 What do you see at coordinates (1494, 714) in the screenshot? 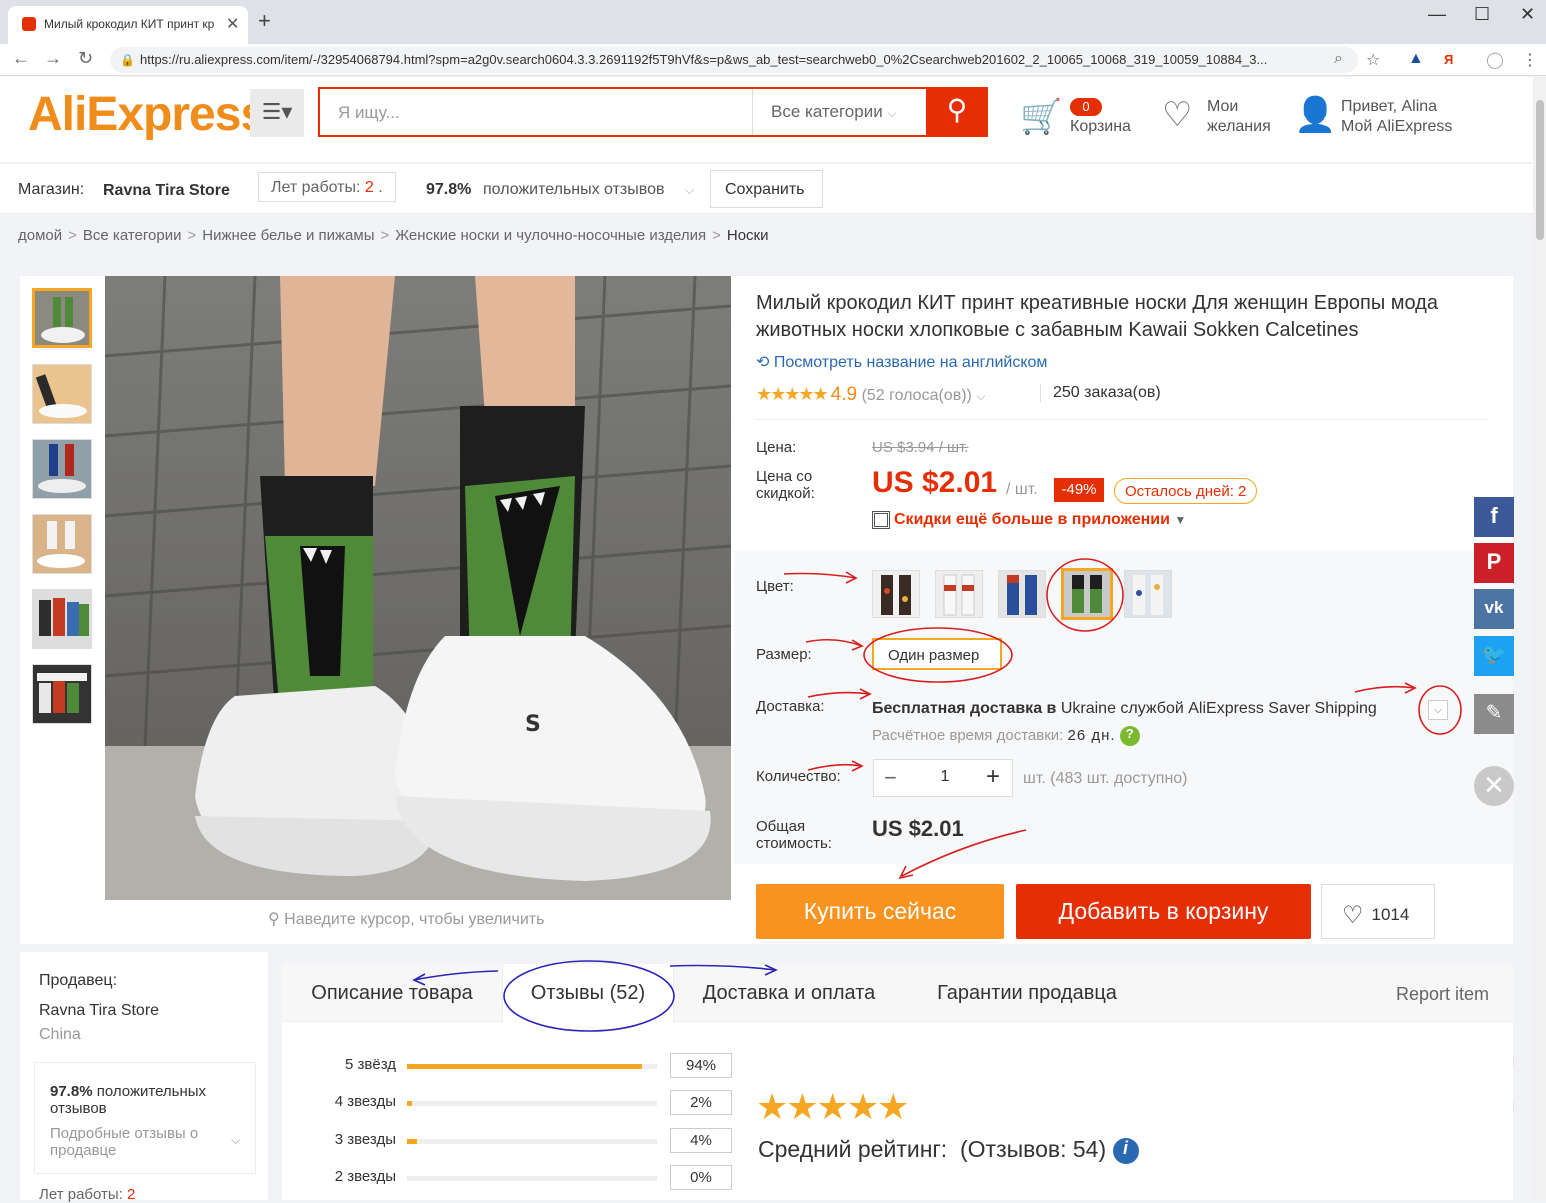
I see `edit-pencil-icon: ✎` at bounding box center [1494, 714].